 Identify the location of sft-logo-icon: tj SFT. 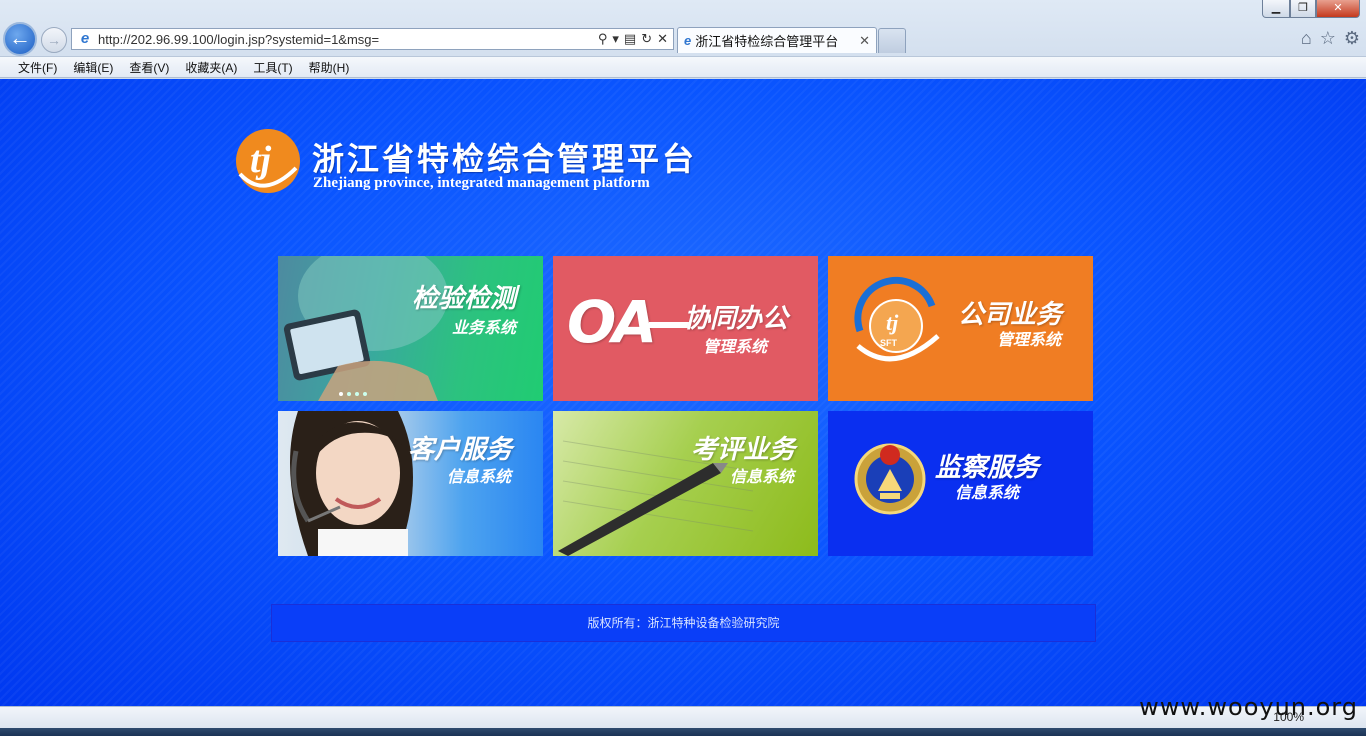
(897, 319).